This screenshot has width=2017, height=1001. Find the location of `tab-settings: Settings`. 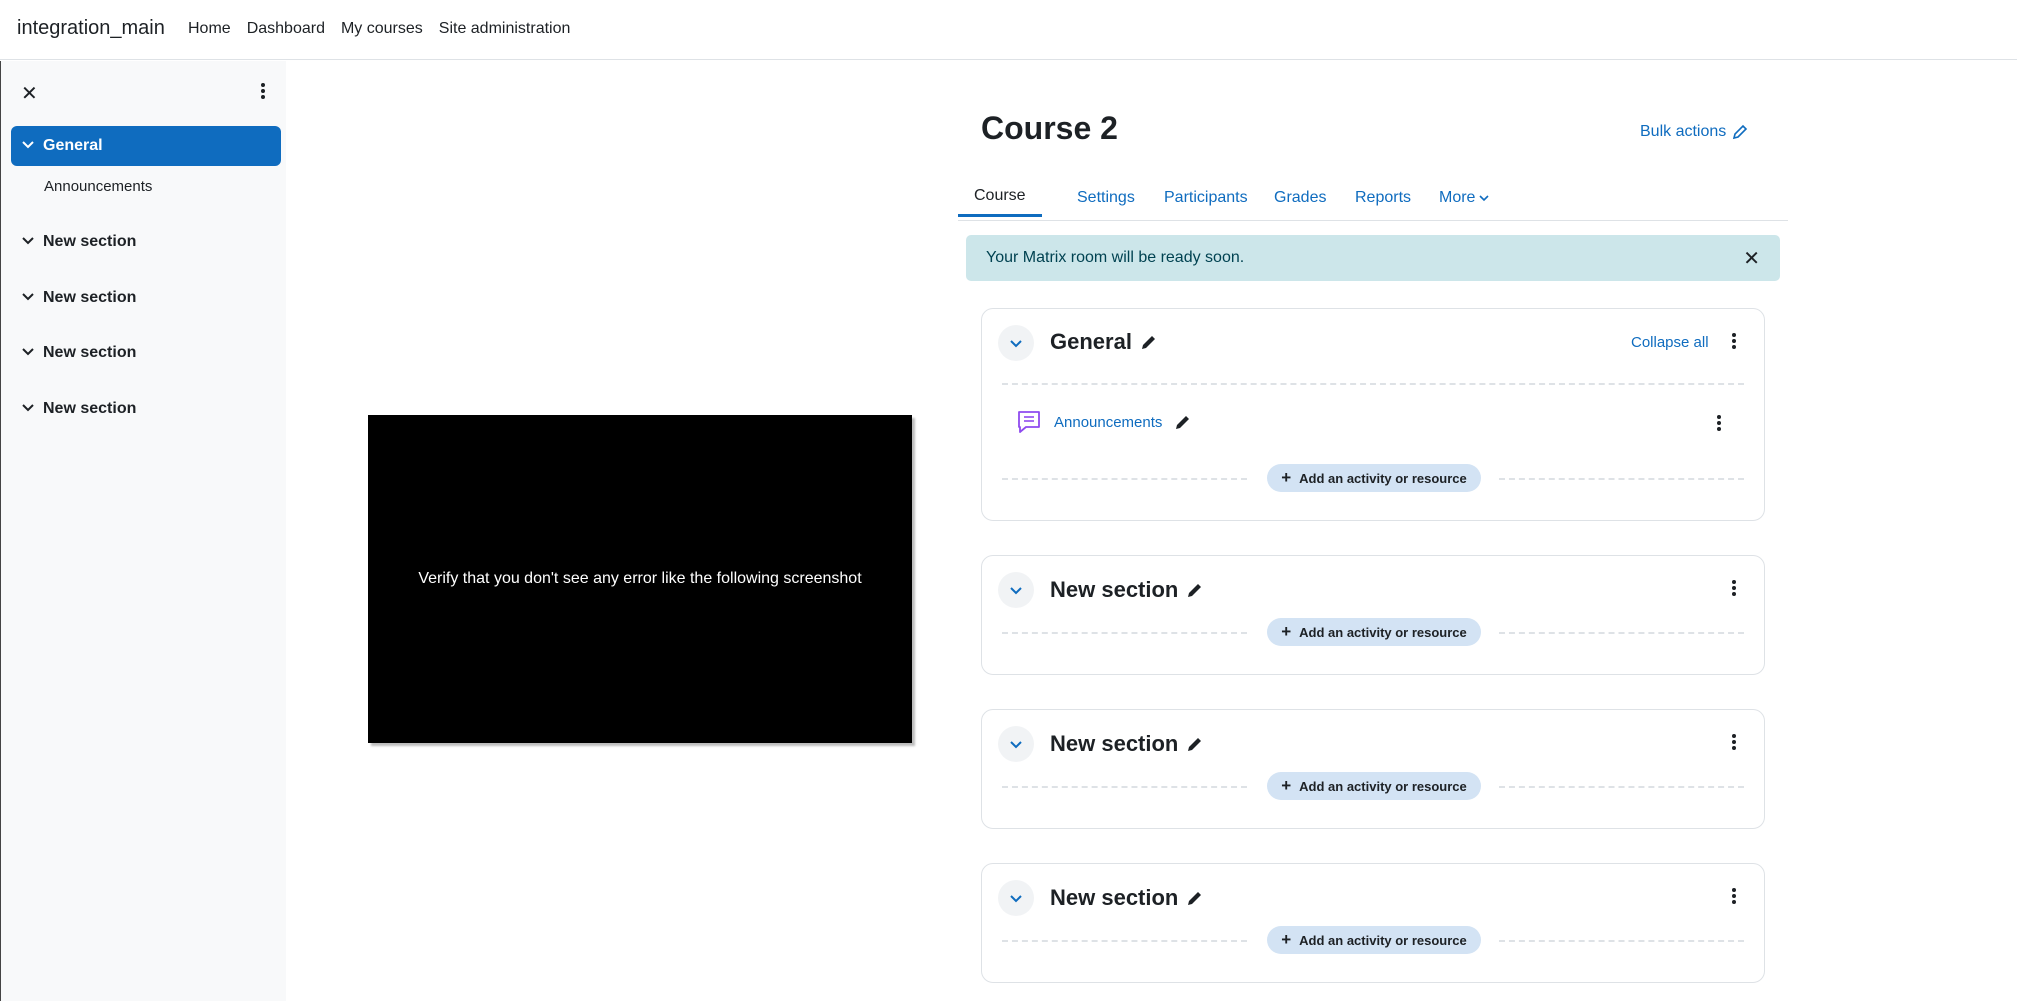

tab-settings: Settings is located at coordinates (1106, 198).